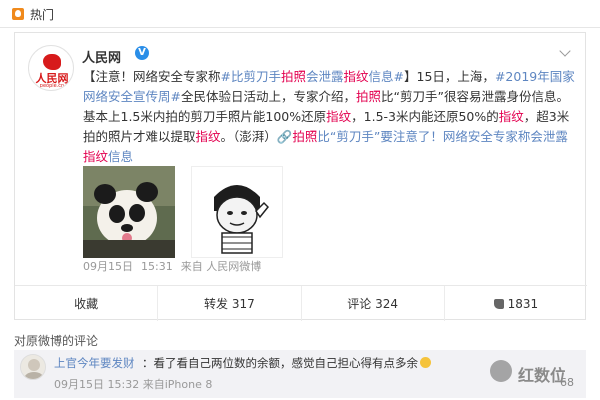 The image size is (600, 400). I want to click on text-segment: 比“剪刀手”要注意了！网络安全专家称会泄露, so click(442, 136).